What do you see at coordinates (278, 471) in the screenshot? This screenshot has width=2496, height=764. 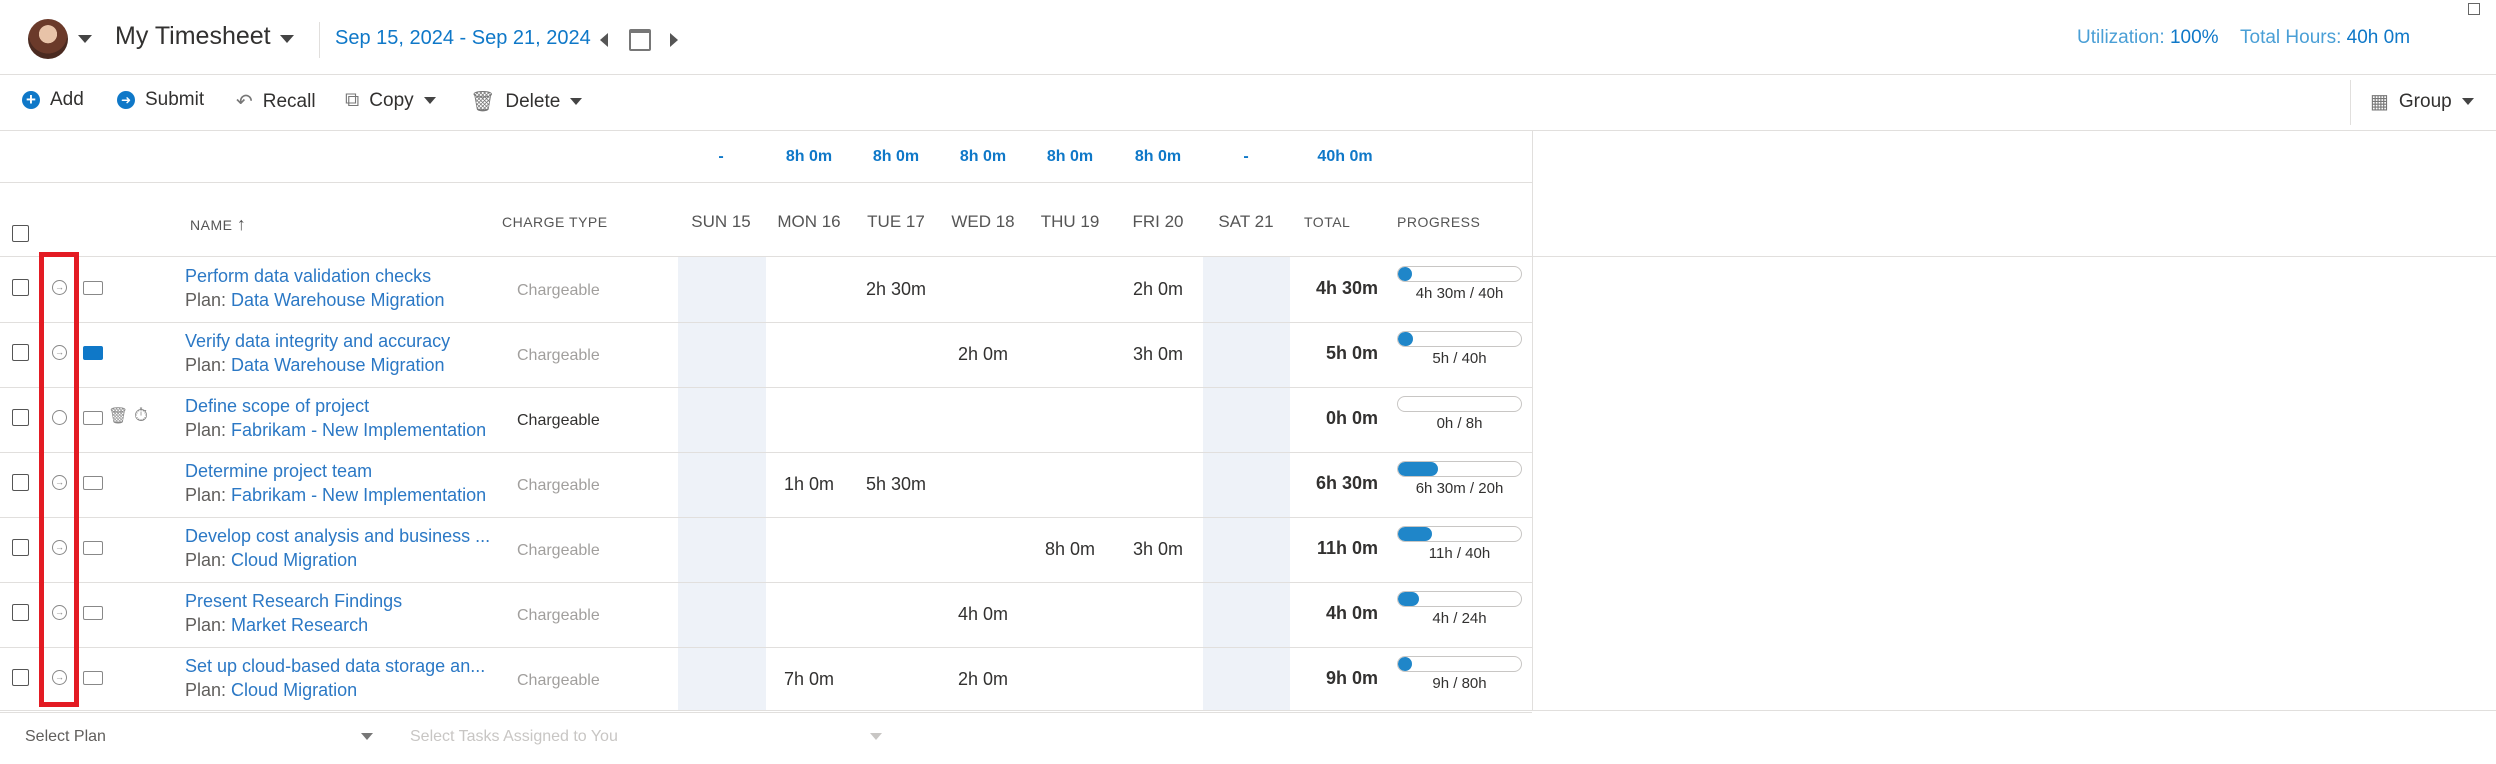 I see `task-name-link: Determine project team` at bounding box center [278, 471].